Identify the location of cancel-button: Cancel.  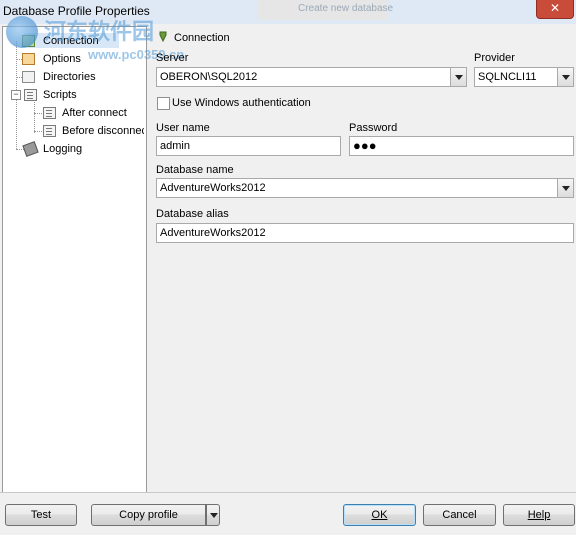
(459, 515).